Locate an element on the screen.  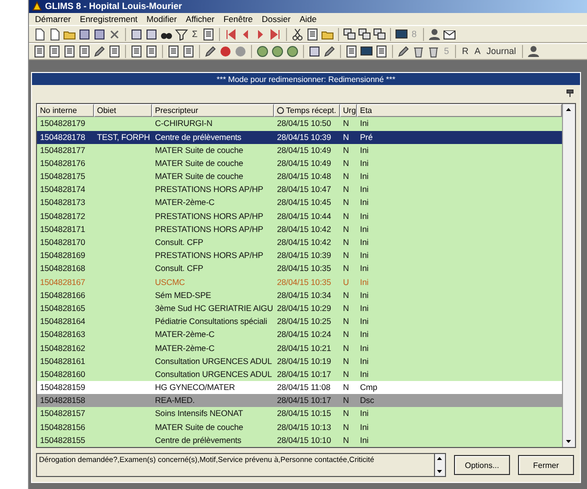
table-row: 1504828176 MATER Suite de couche 28/04/15 10:49 N Ini is located at coordinates (299, 163).